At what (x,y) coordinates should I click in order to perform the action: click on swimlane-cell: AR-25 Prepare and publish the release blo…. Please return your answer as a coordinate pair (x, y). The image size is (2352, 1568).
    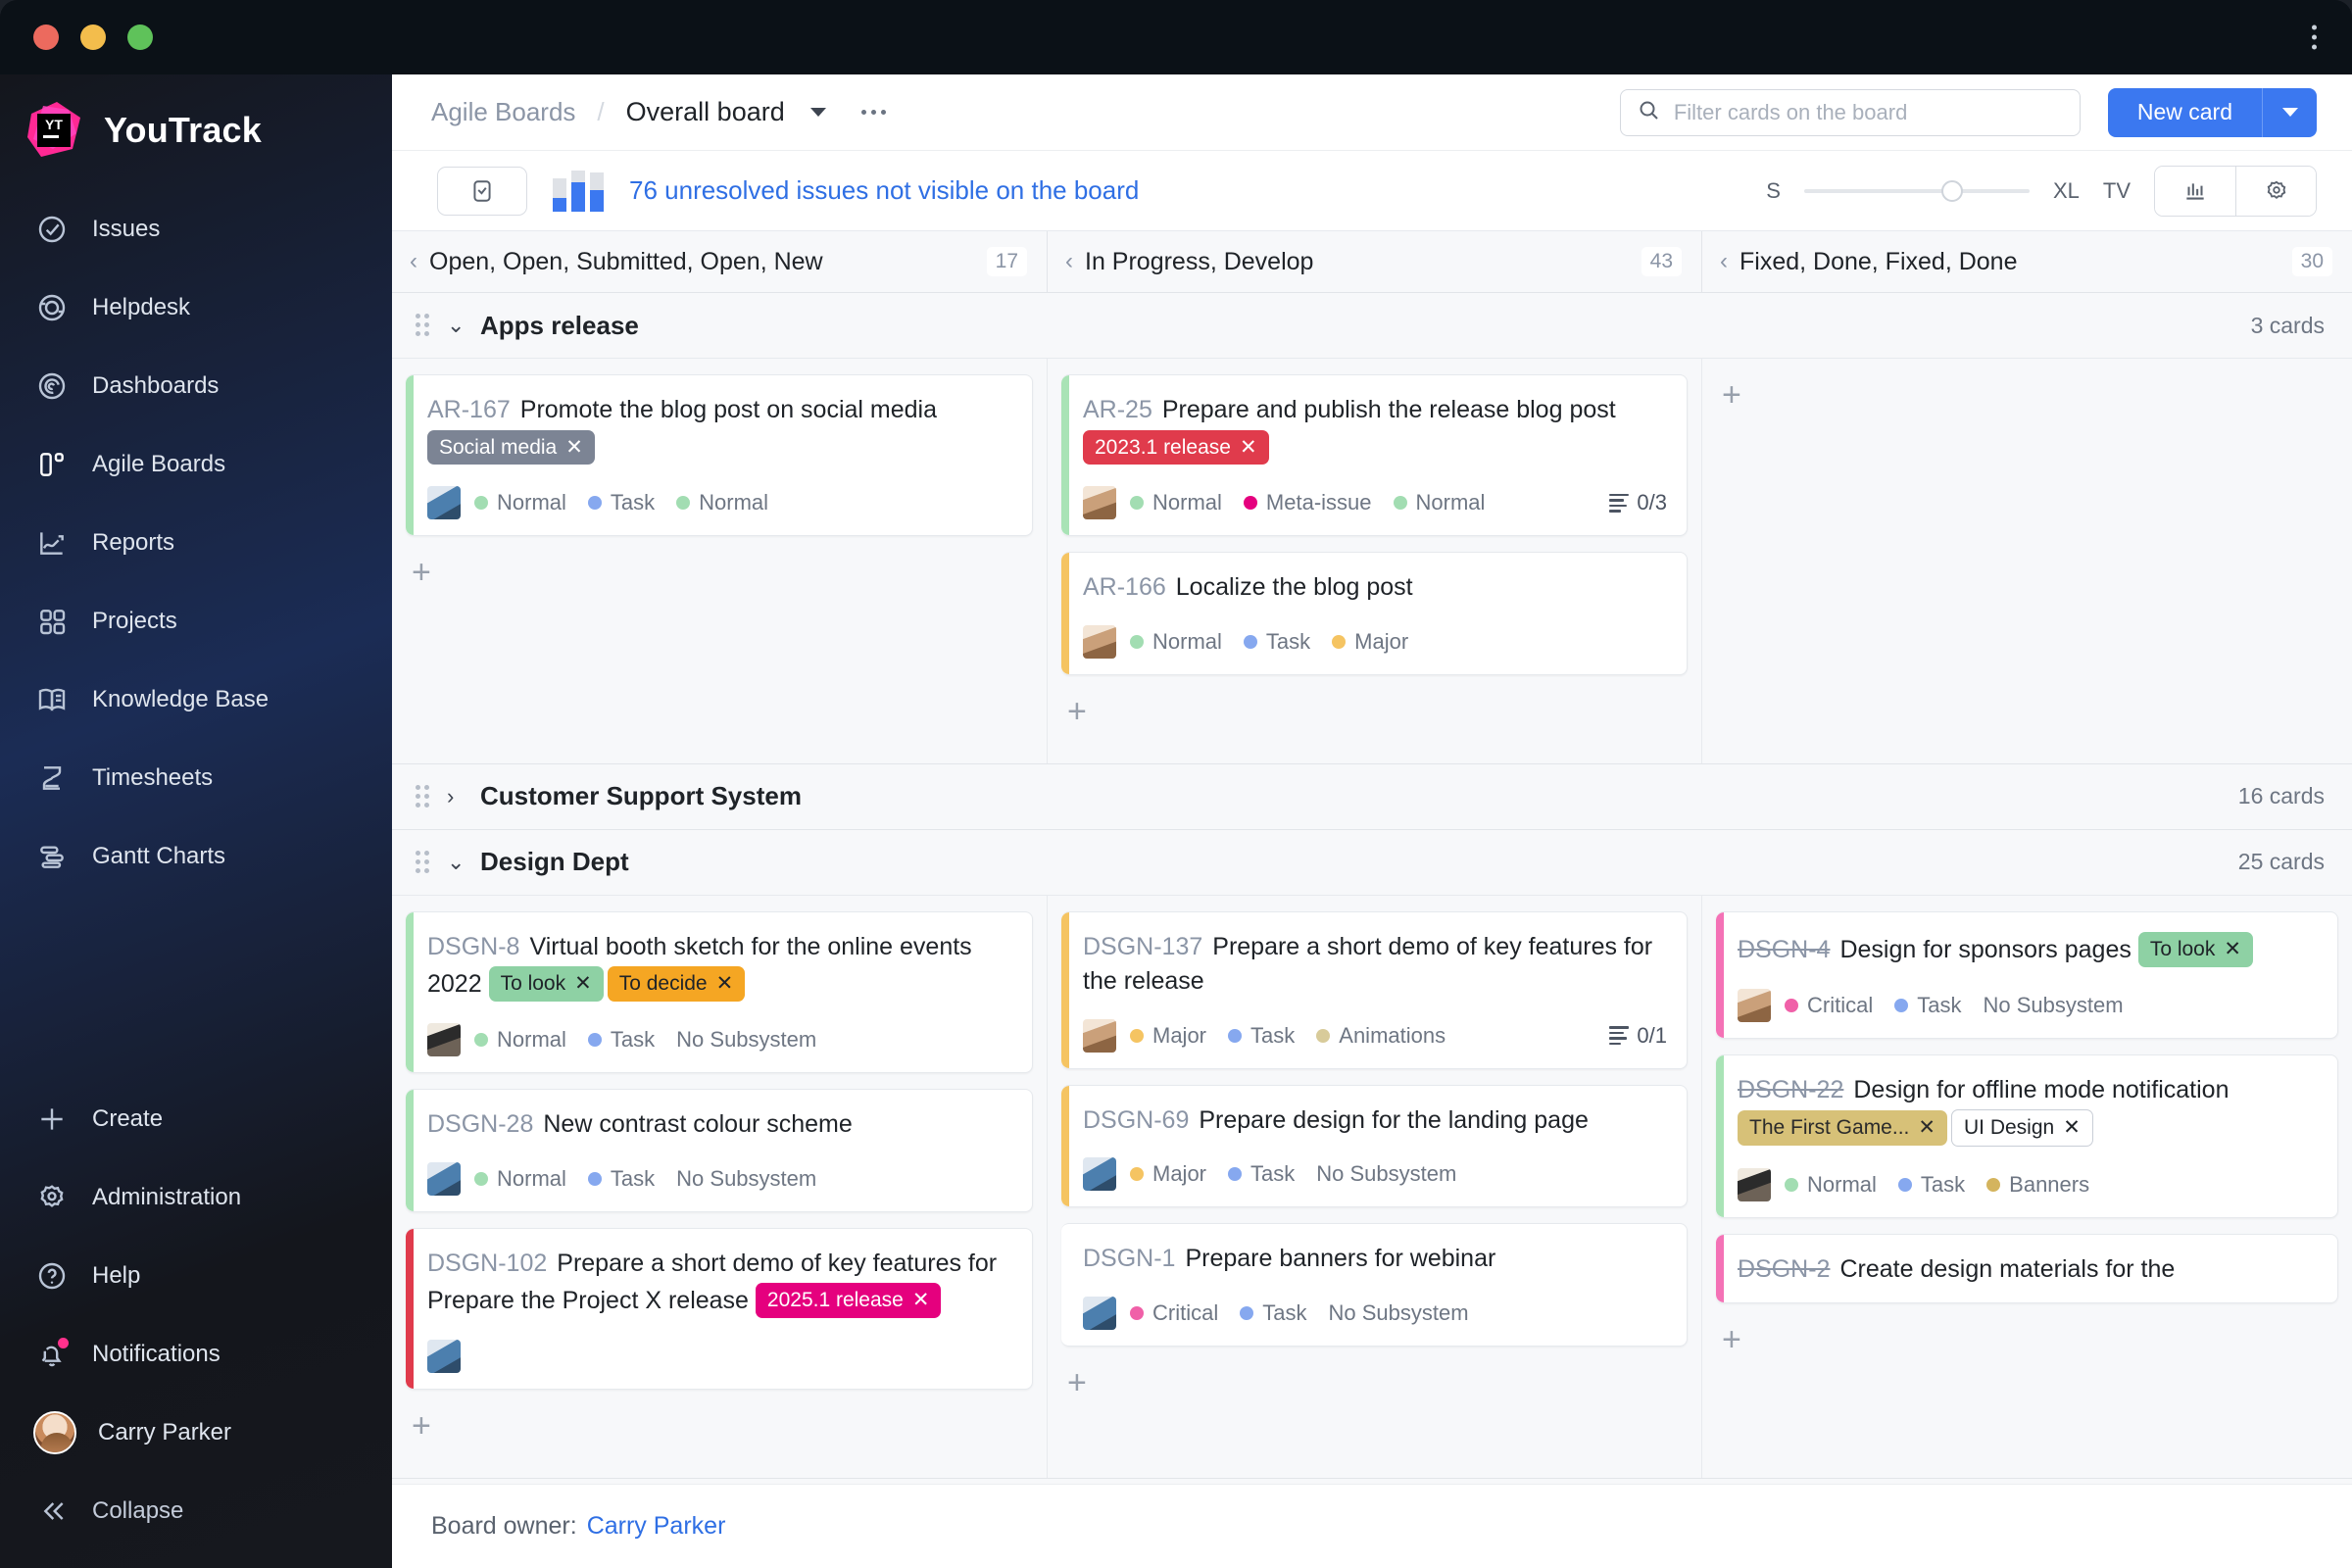
    Looking at the image, I should click on (1374, 561).